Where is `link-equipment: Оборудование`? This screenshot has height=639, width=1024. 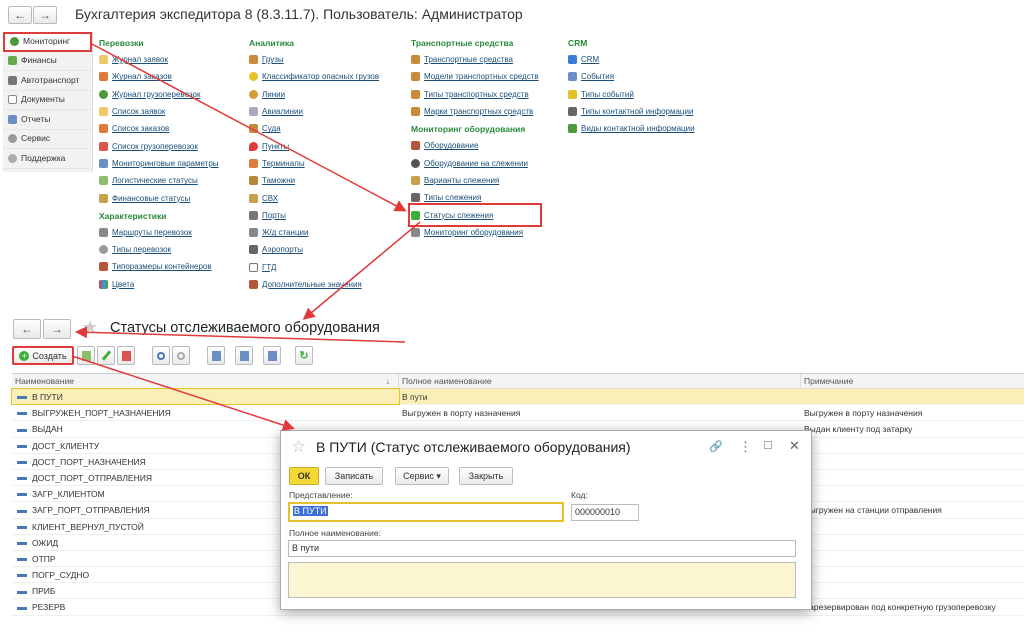 link-equipment: Оборудование is located at coordinates (475, 145).